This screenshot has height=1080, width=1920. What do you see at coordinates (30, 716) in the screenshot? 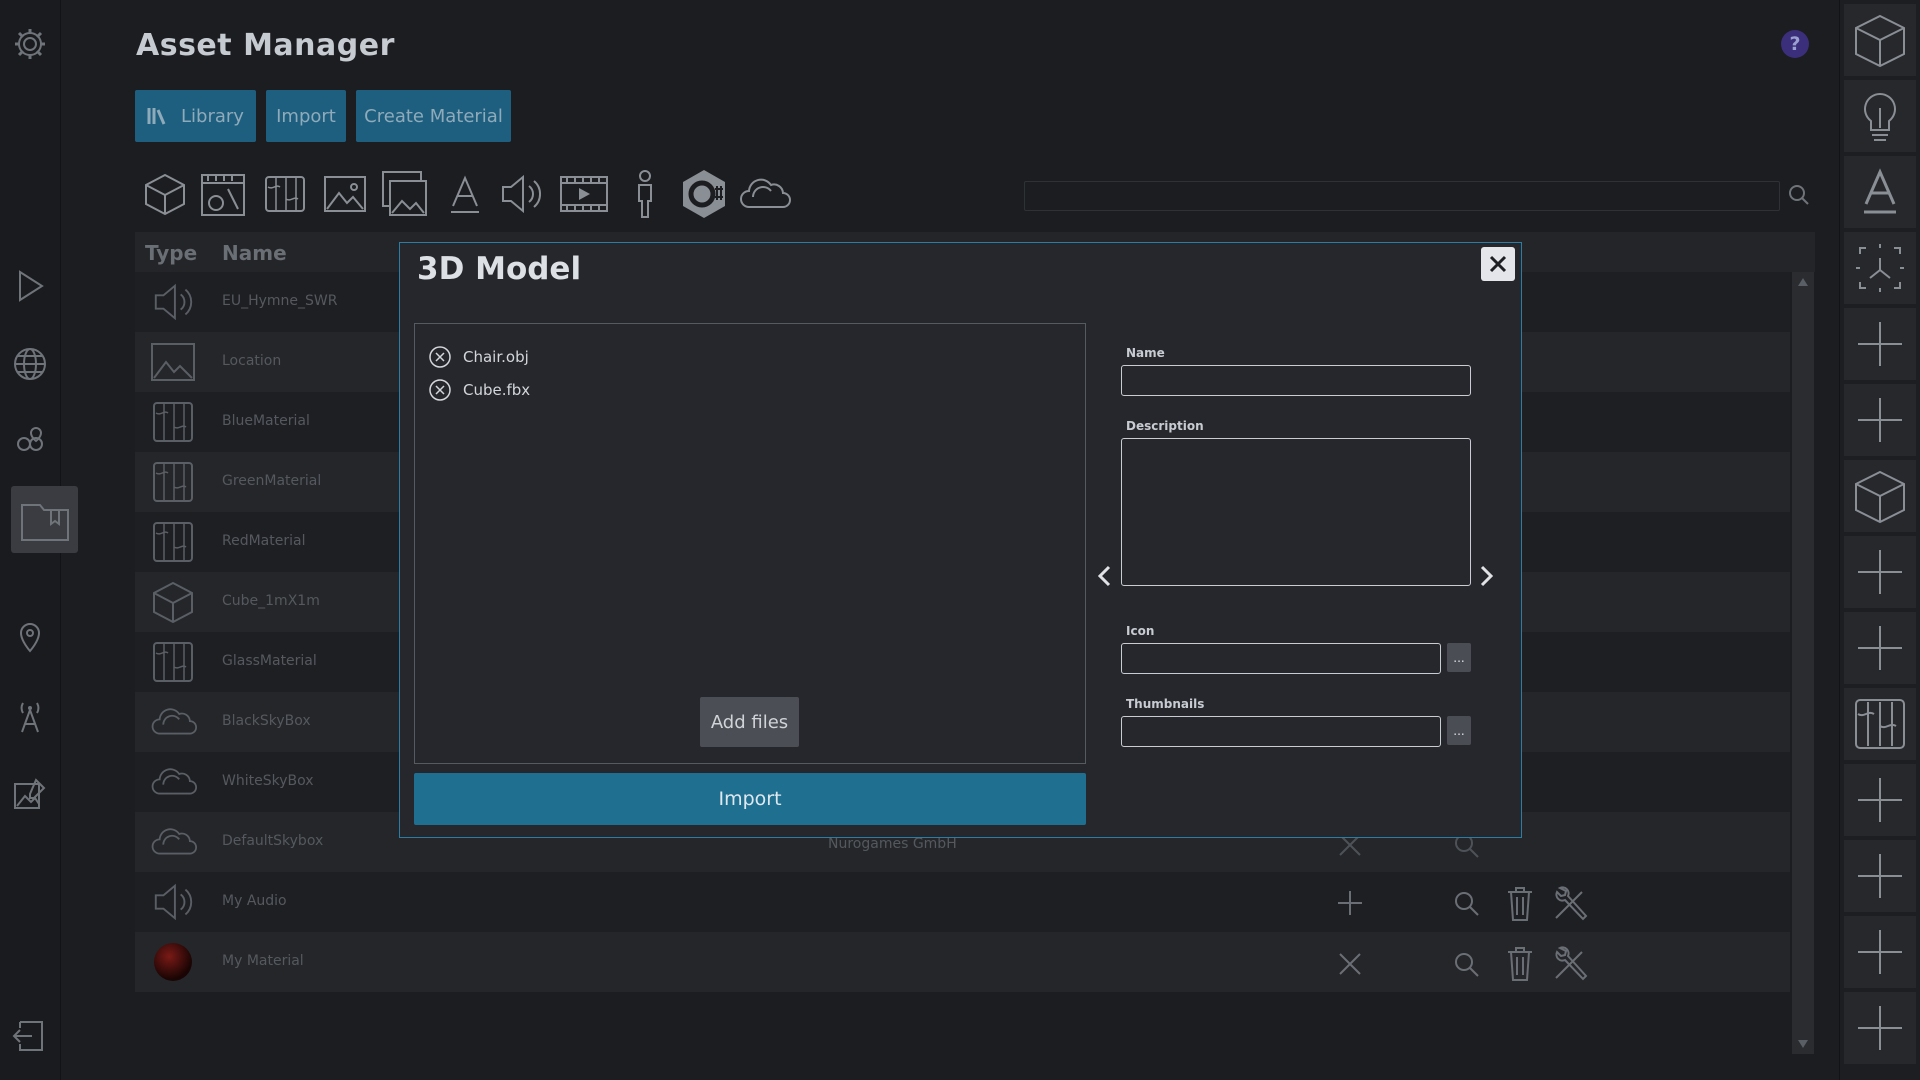
I see `antenna-icon` at bounding box center [30, 716].